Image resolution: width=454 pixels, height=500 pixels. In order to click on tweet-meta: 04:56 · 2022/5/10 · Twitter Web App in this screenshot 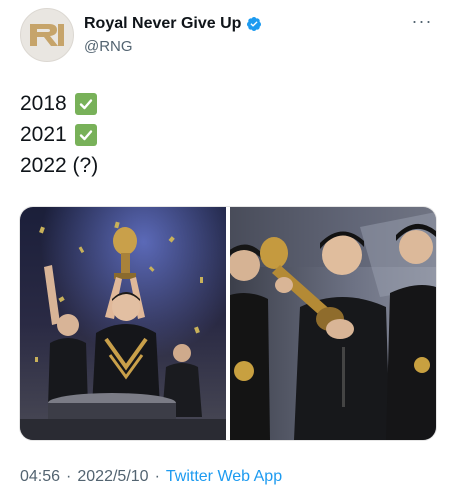, I will do `click(151, 477)`.